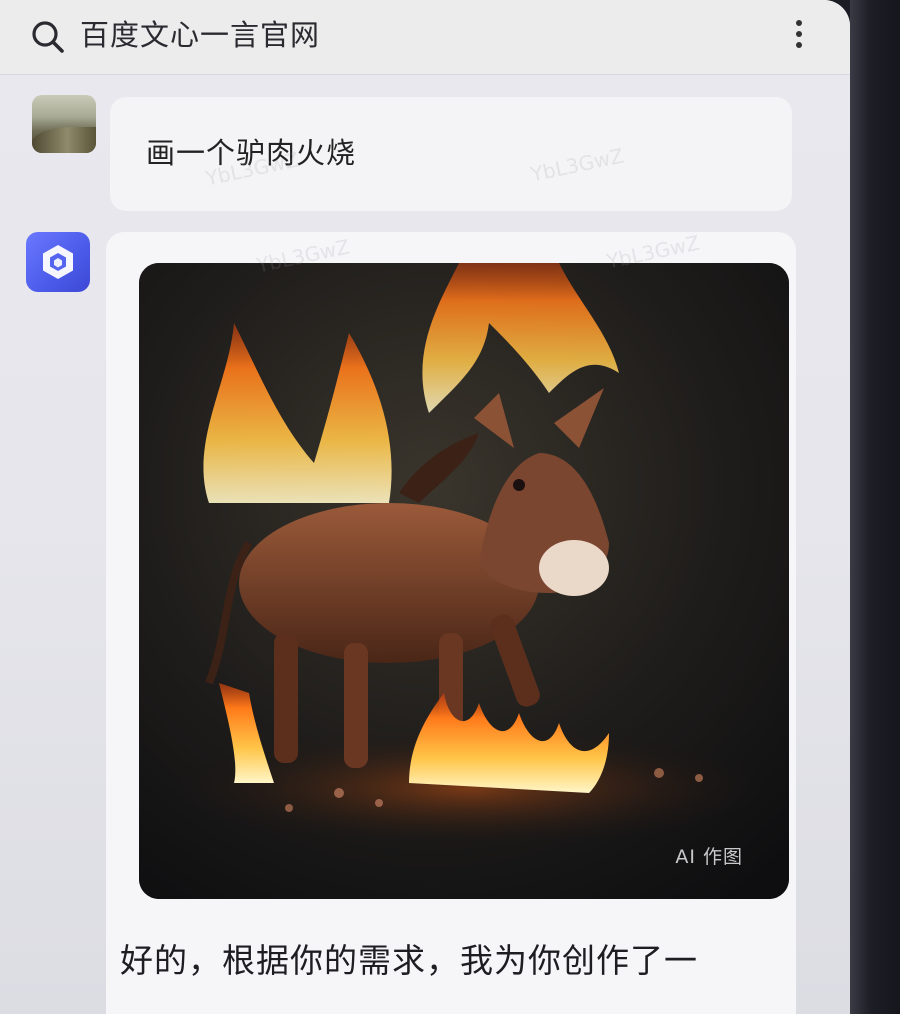 This screenshot has height=1014, width=900. I want to click on watermark: YbL3GwZ, so click(577, 165).